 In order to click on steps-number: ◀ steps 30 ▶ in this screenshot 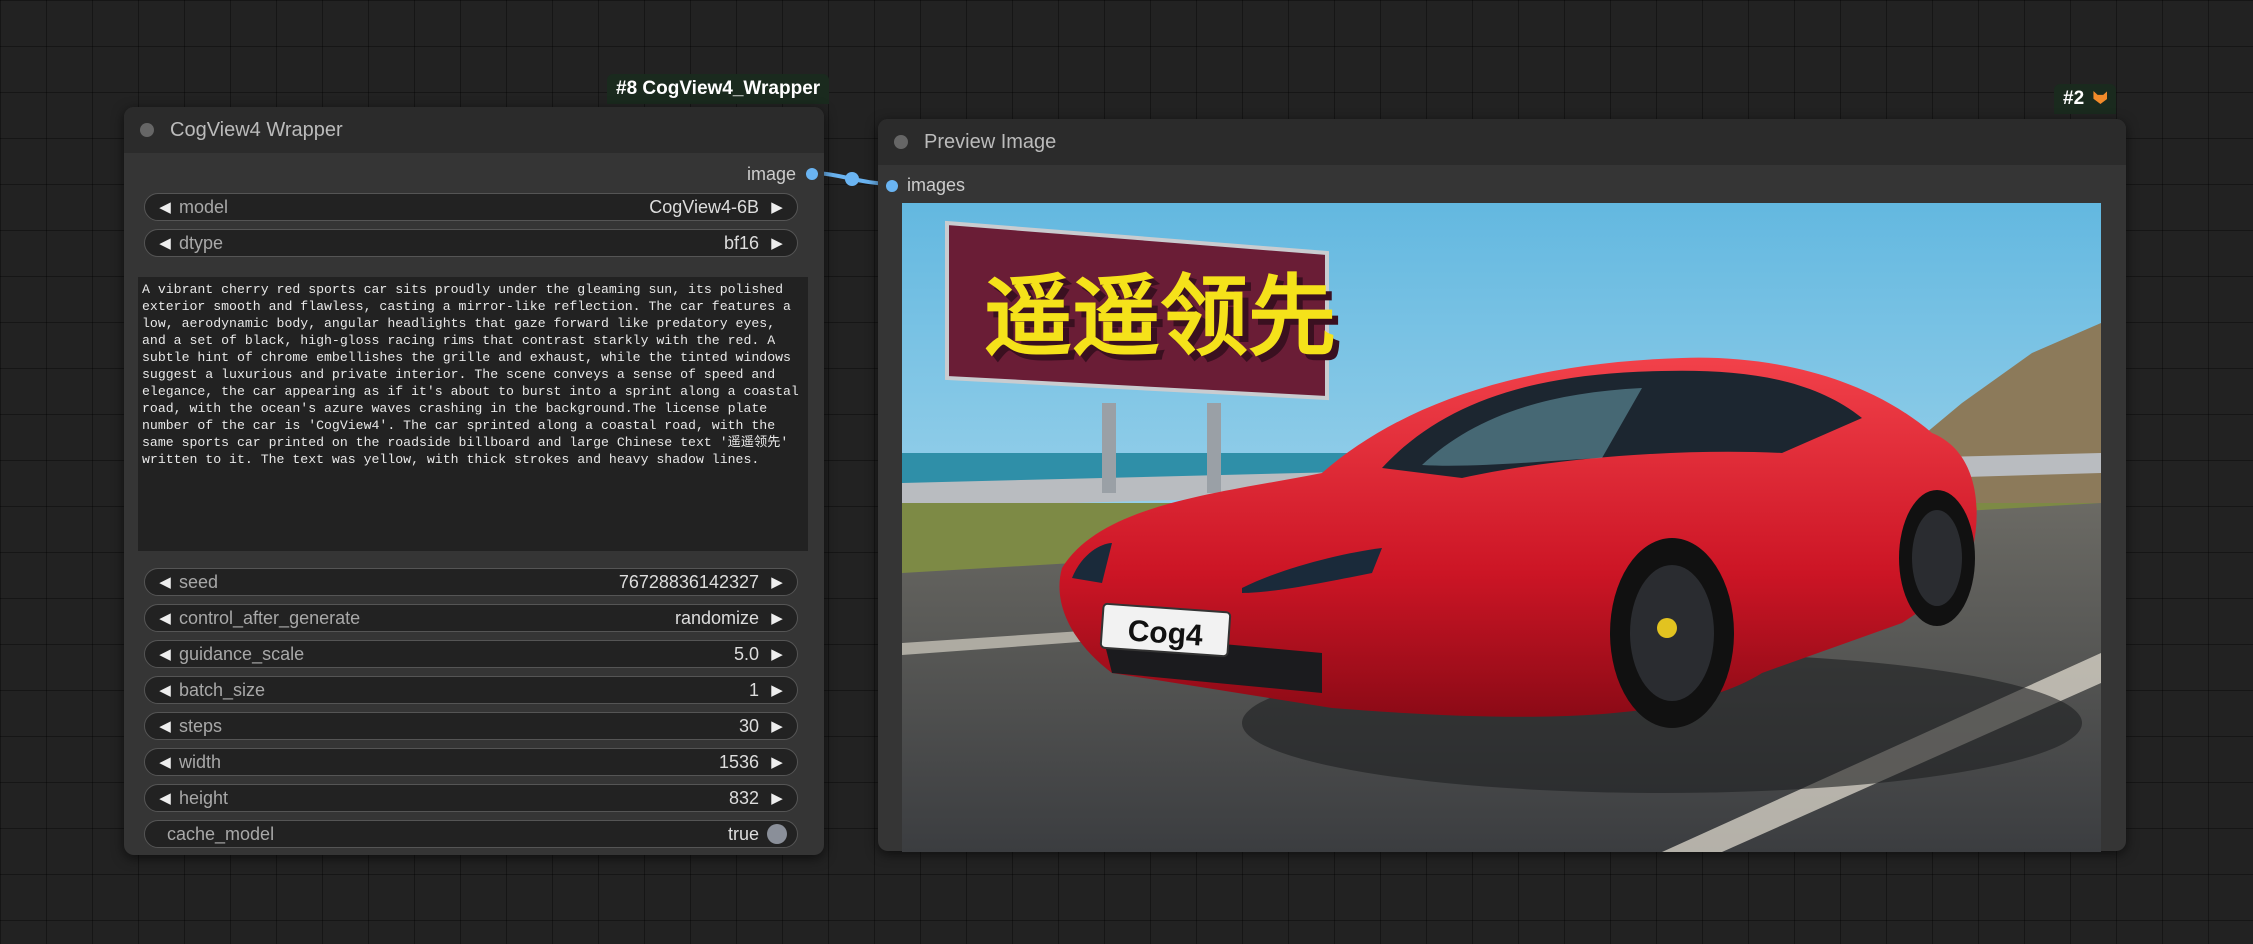, I will do `click(471, 726)`.